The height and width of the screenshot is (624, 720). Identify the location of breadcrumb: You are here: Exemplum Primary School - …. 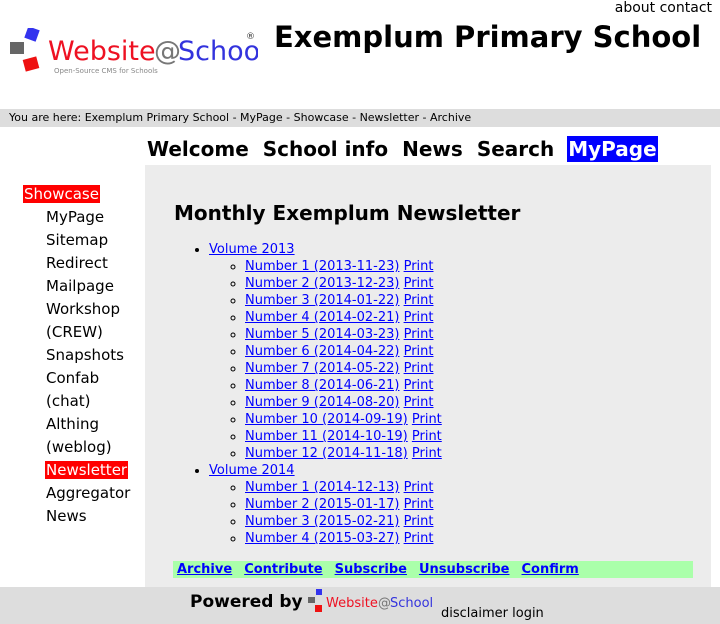
(360, 118).